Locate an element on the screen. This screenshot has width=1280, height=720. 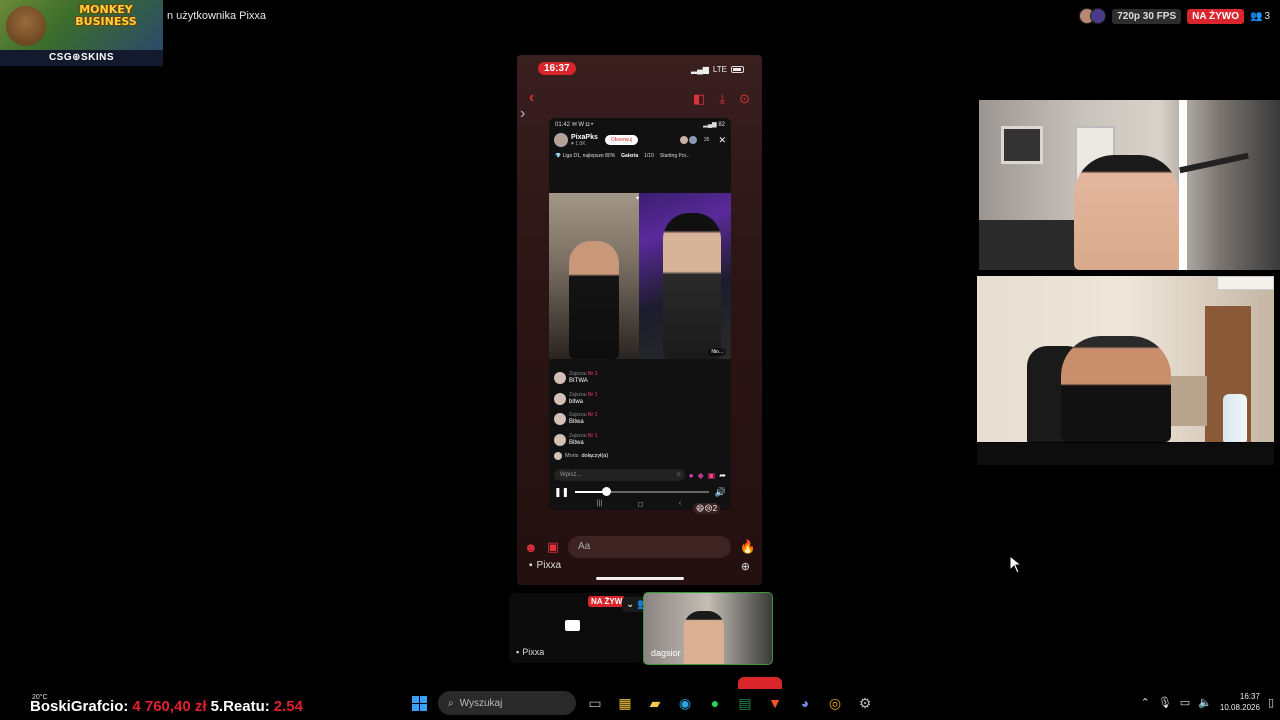
chevron-up-icon: ⌃ is located at coordinates (1145, 702).